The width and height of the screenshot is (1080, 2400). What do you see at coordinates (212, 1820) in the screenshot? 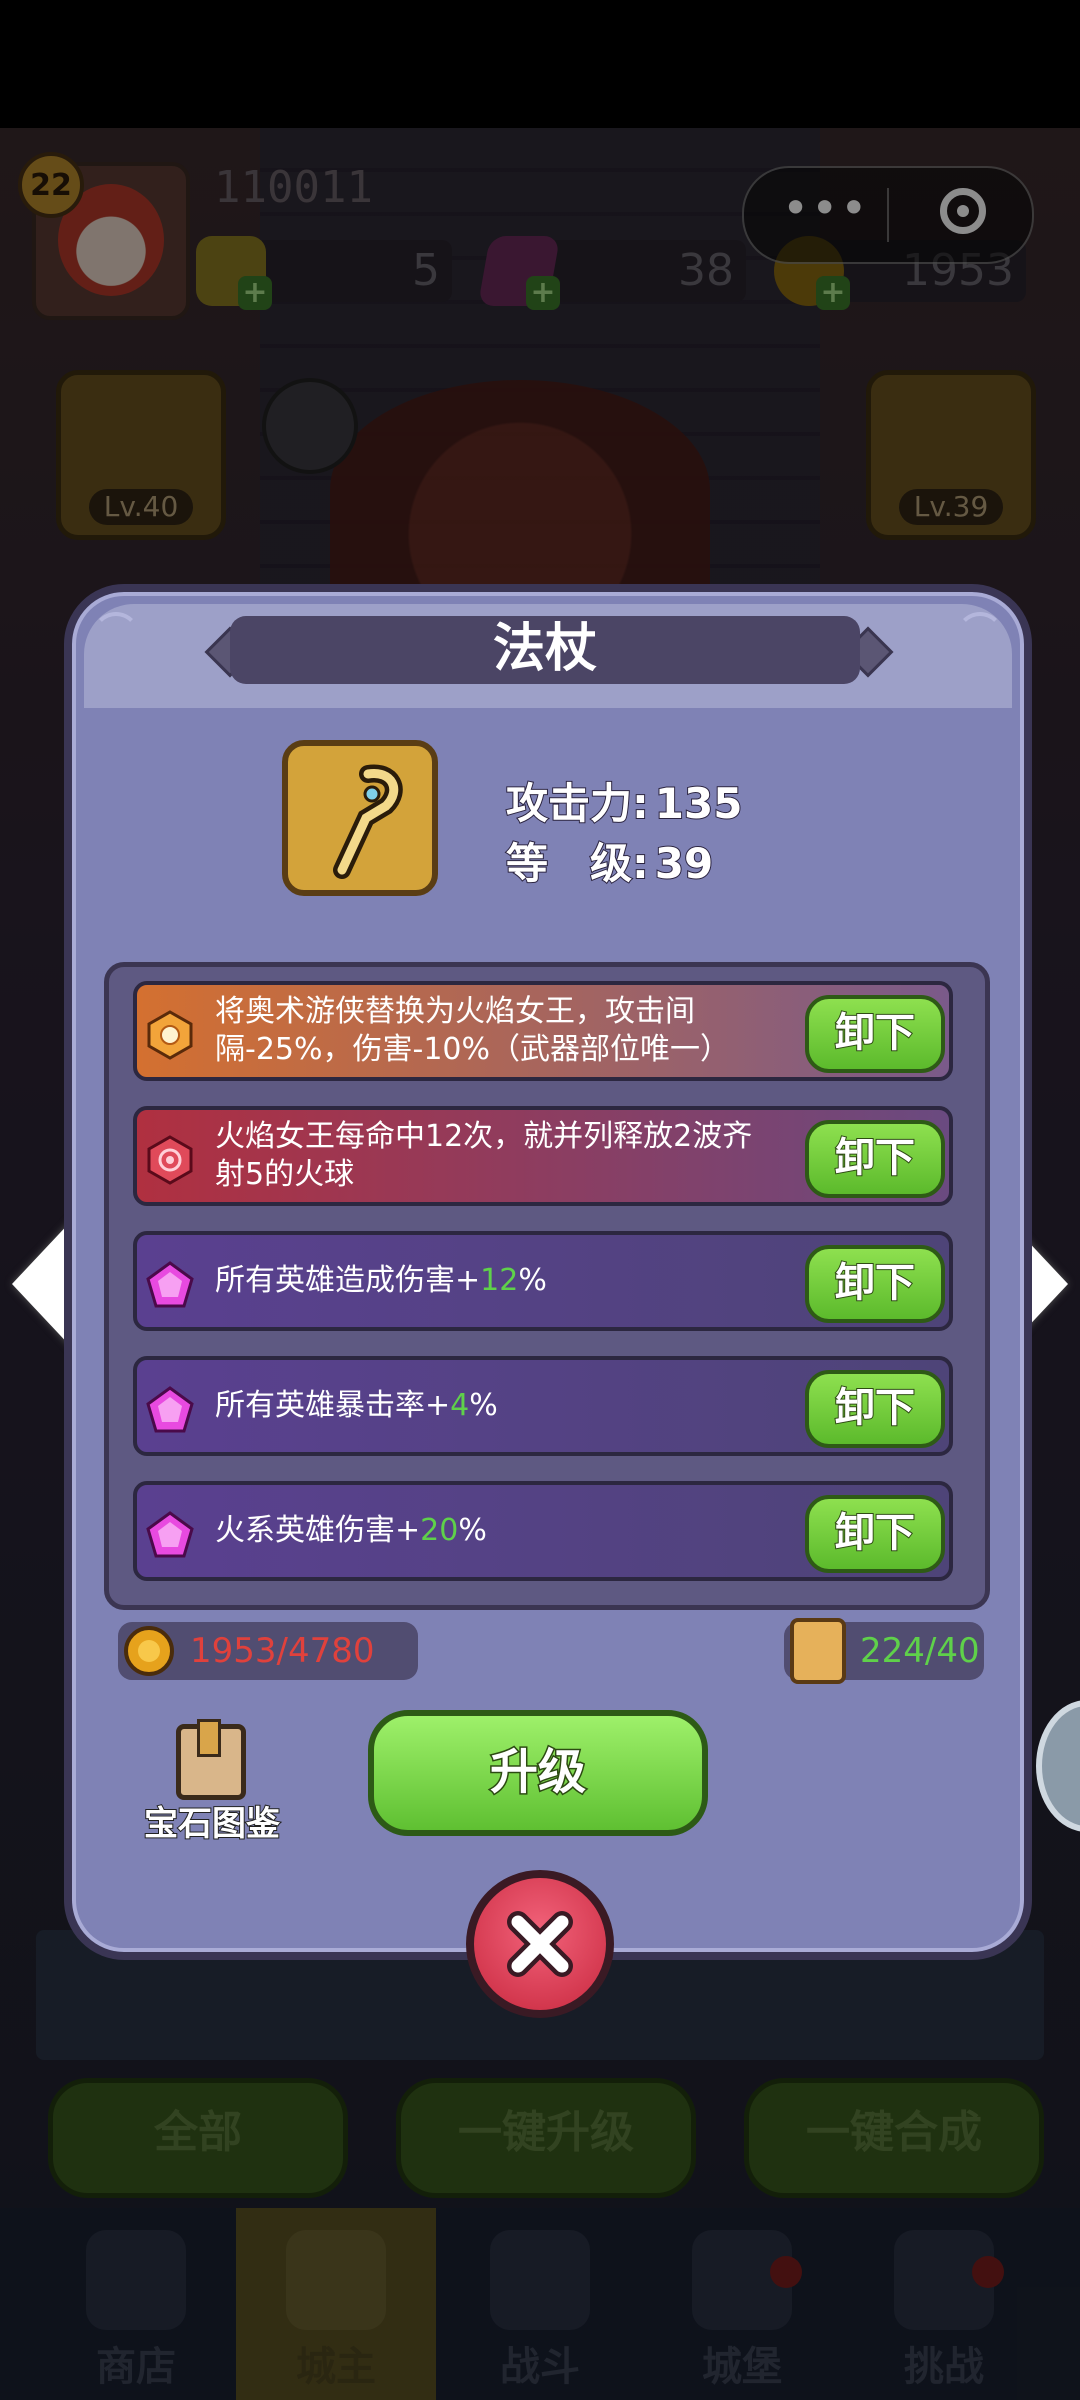
I see `gem-book-label: 宝石图鉴` at bounding box center [212, 1820].